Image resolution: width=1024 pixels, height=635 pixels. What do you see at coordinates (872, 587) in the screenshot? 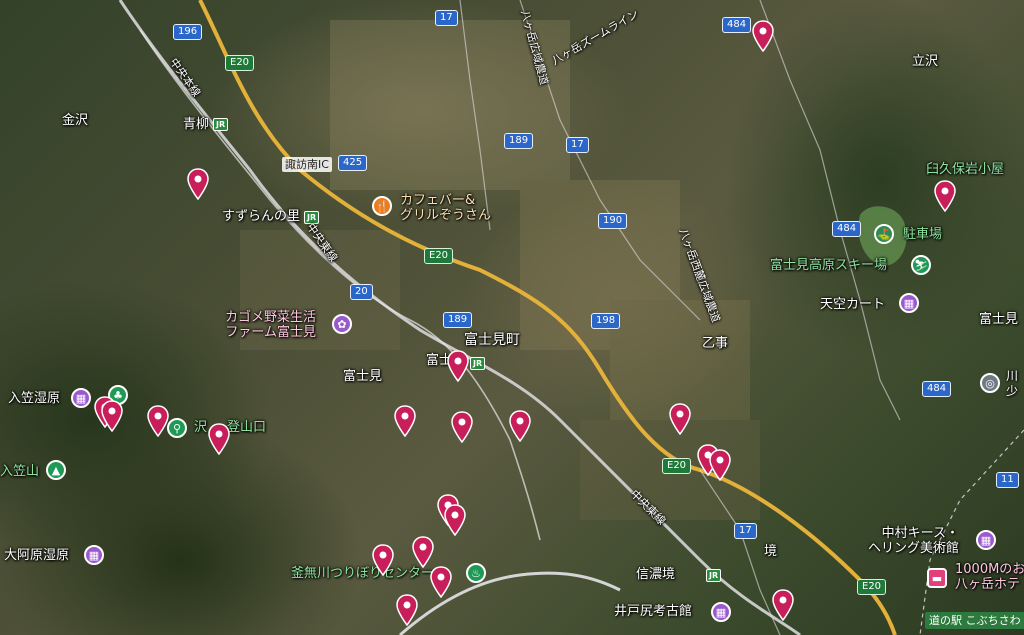
I see `shield-e20-d: E20` at bounding box center [872, 587].